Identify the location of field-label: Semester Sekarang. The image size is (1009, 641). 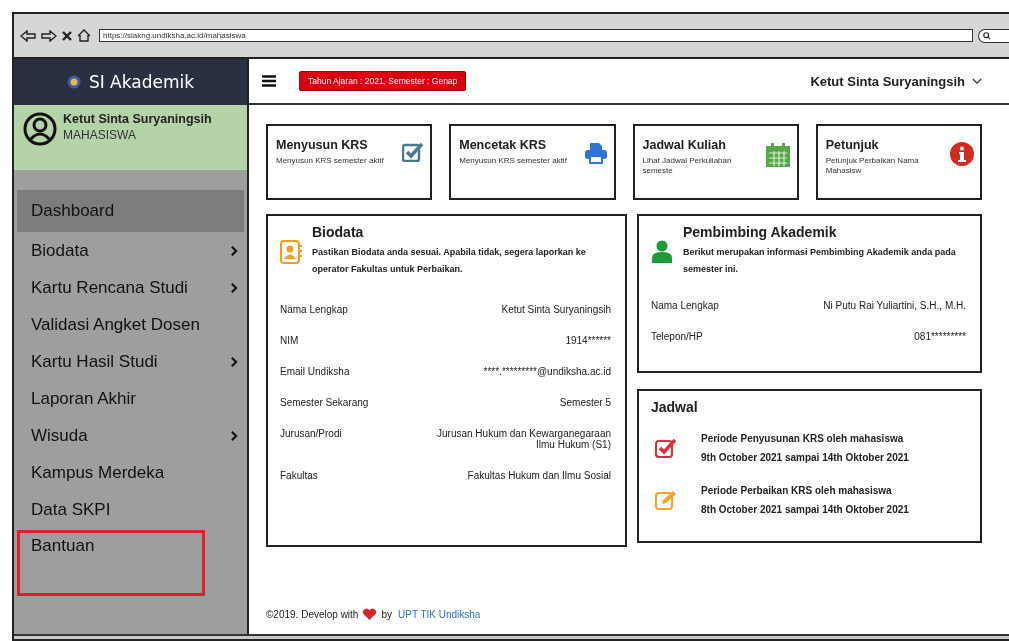
(324, 402).